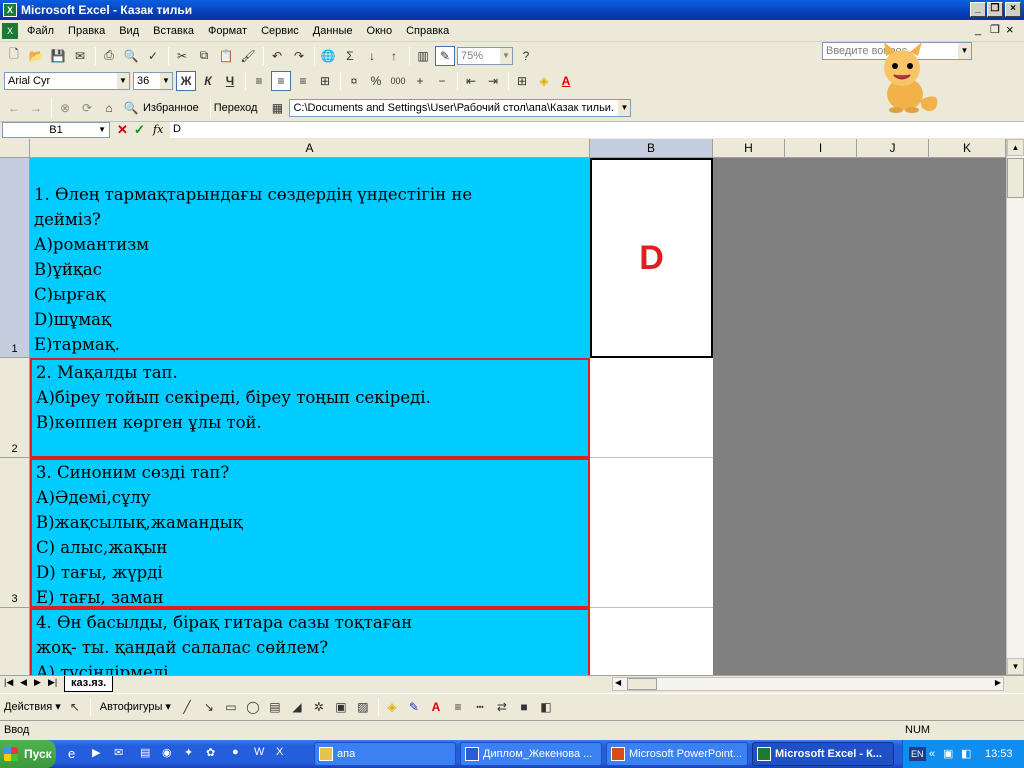 The image size is (1024, 768). Describe the element at coordinates (328, 56) in the screenshot. I see `hyperlink-icon: 🌐` at that location.